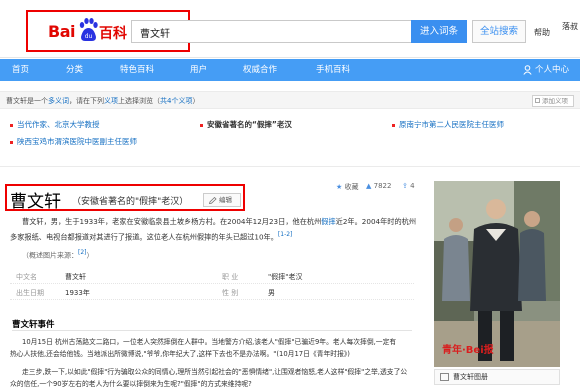 This screenshot has height=390, width=580. I want to click on fake-fall-link: 假摔, so click(328, 221).